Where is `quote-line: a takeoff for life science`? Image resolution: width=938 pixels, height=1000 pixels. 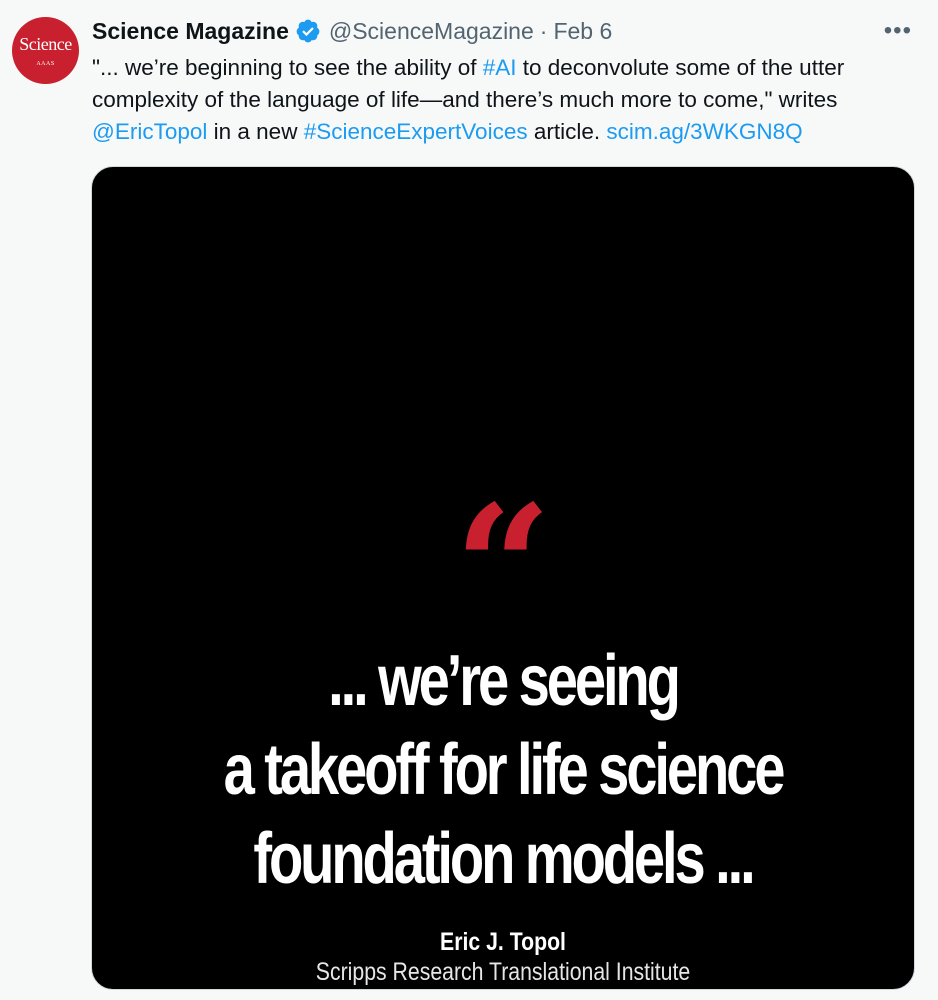
quote-line: a takeoff for life science is located at coordinates (504, 770).